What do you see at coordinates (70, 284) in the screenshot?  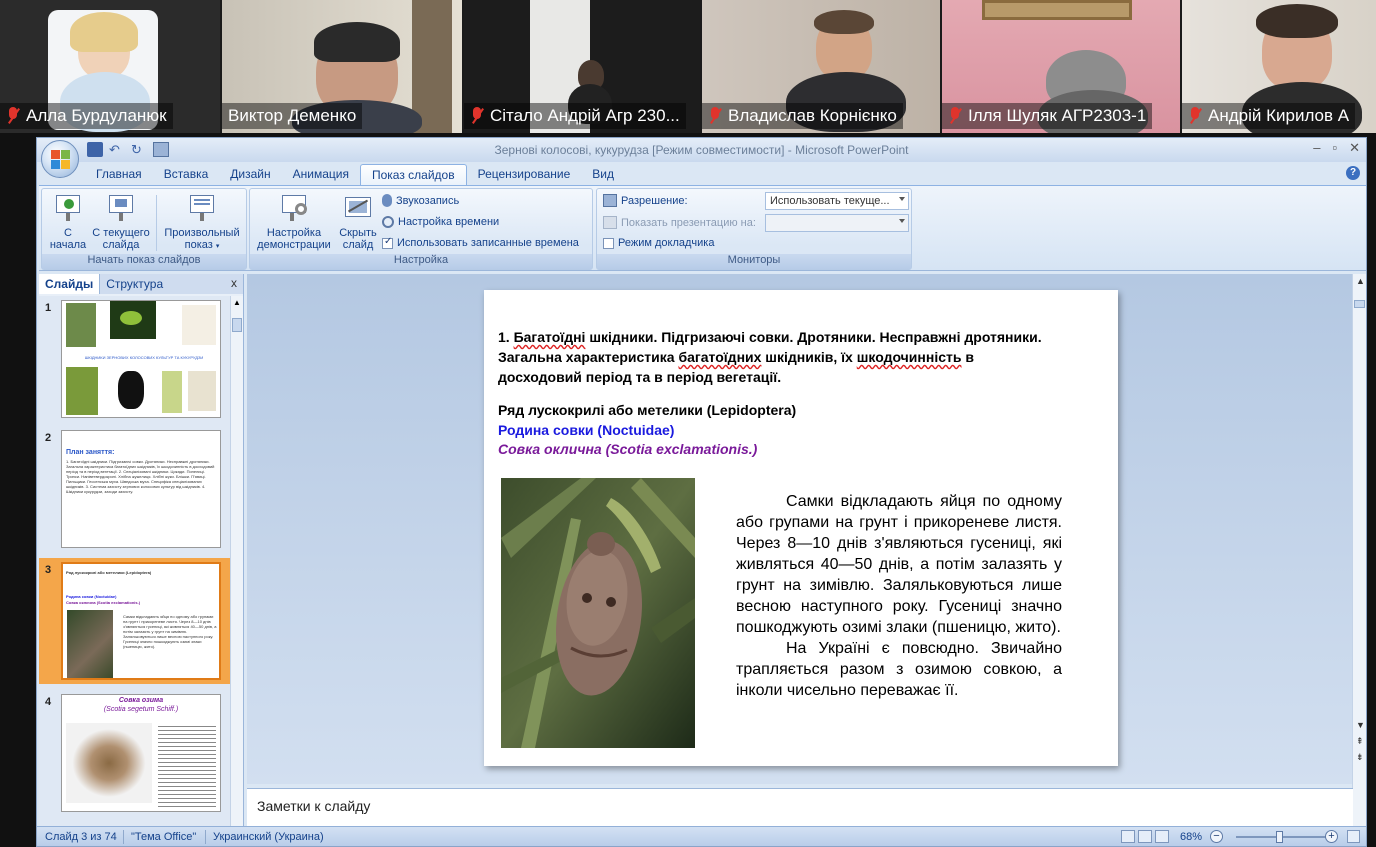 I see `tab-slides: Слайды` at bounding box center [70, 284].